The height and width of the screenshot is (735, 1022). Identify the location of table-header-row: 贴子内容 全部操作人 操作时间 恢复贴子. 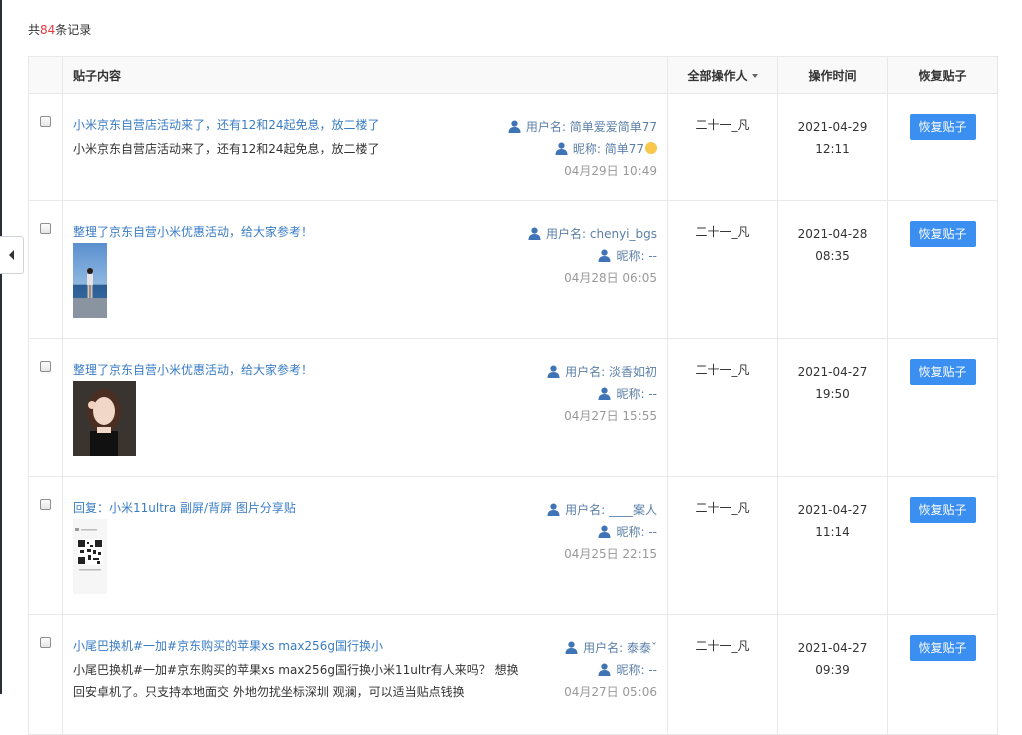
(513, 75).